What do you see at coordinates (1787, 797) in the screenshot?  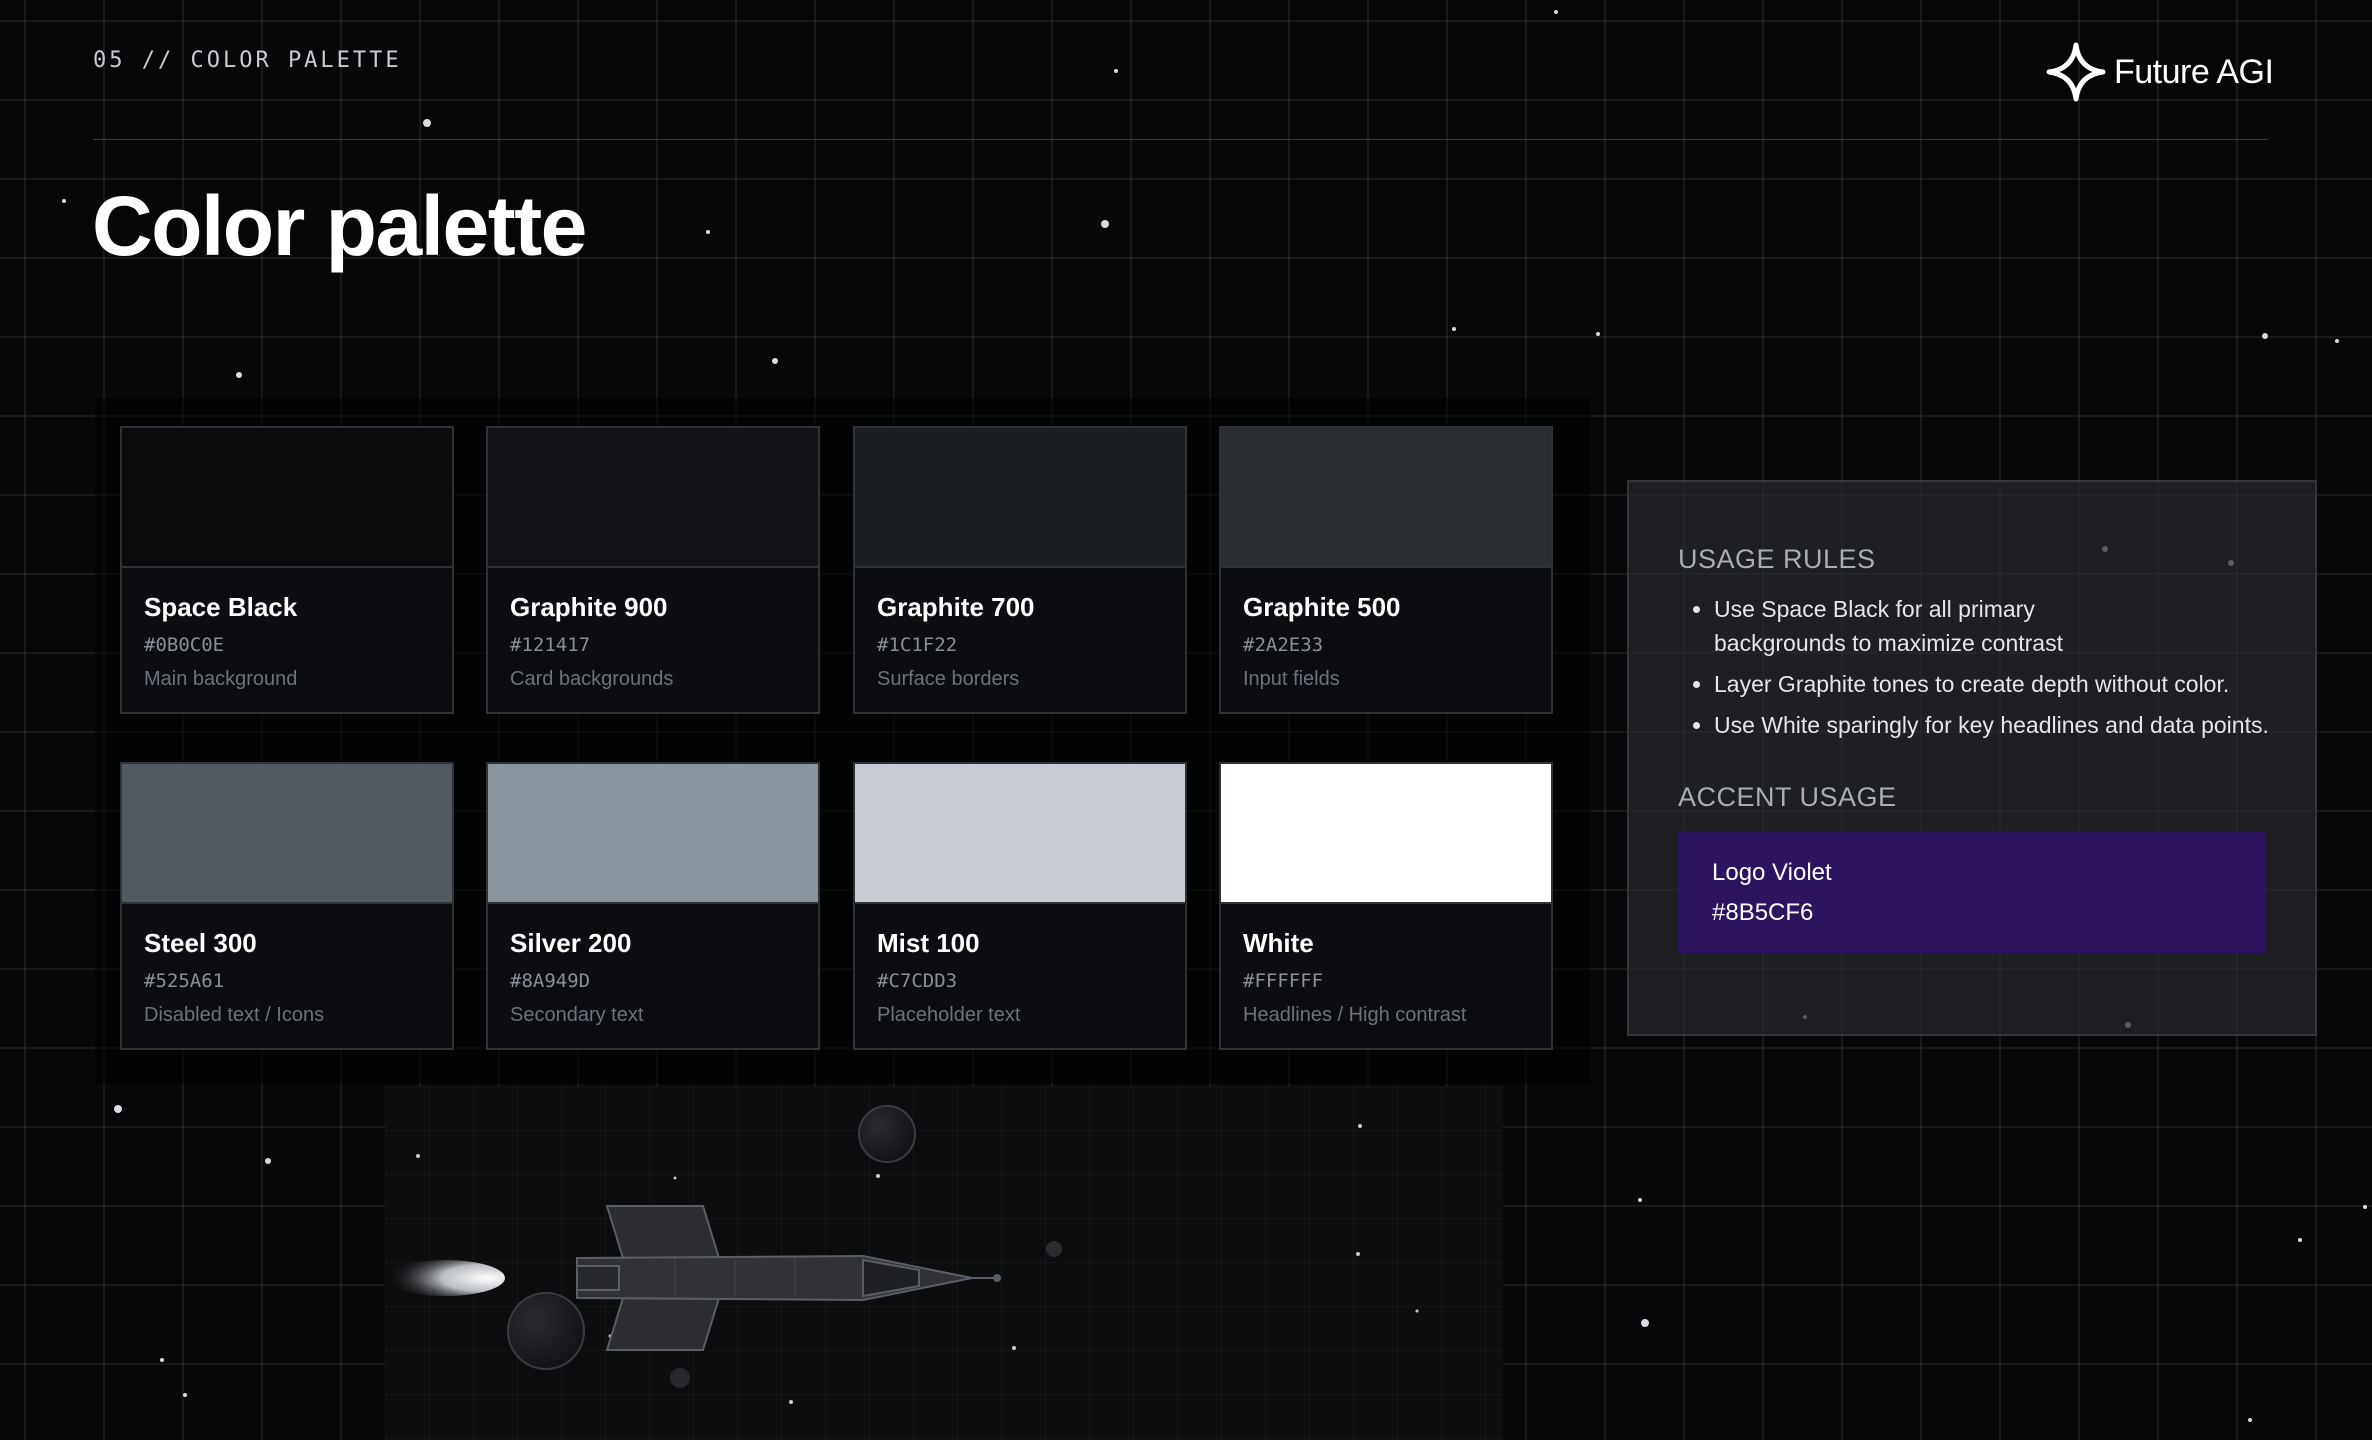 I see `accent-usage-heading: ACCENT USAGE` at bounding box center [1787, 797].